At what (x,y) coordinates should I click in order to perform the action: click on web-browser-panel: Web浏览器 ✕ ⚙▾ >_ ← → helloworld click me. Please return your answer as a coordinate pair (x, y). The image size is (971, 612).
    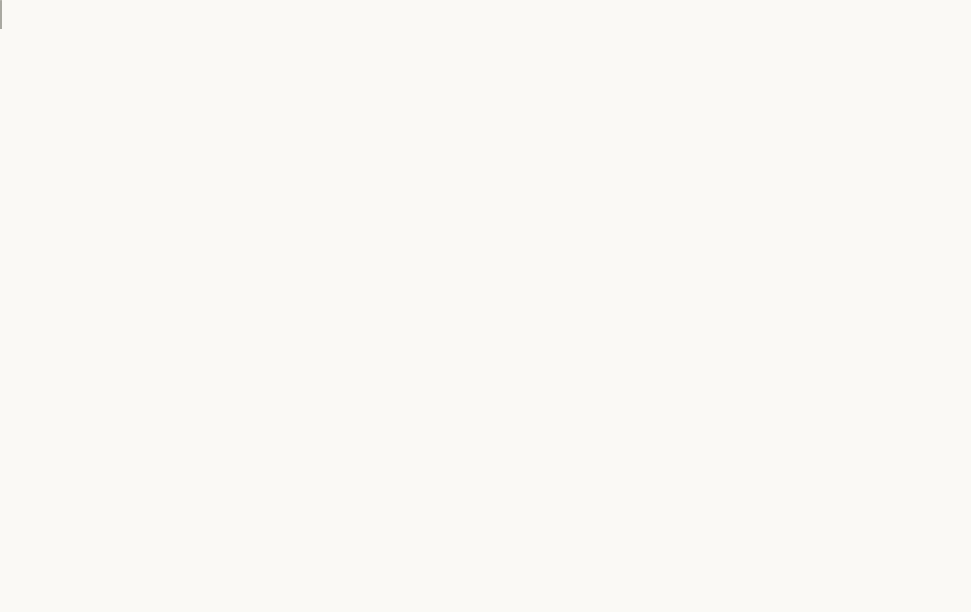
    Looking at the image, I should click on (1, 14).